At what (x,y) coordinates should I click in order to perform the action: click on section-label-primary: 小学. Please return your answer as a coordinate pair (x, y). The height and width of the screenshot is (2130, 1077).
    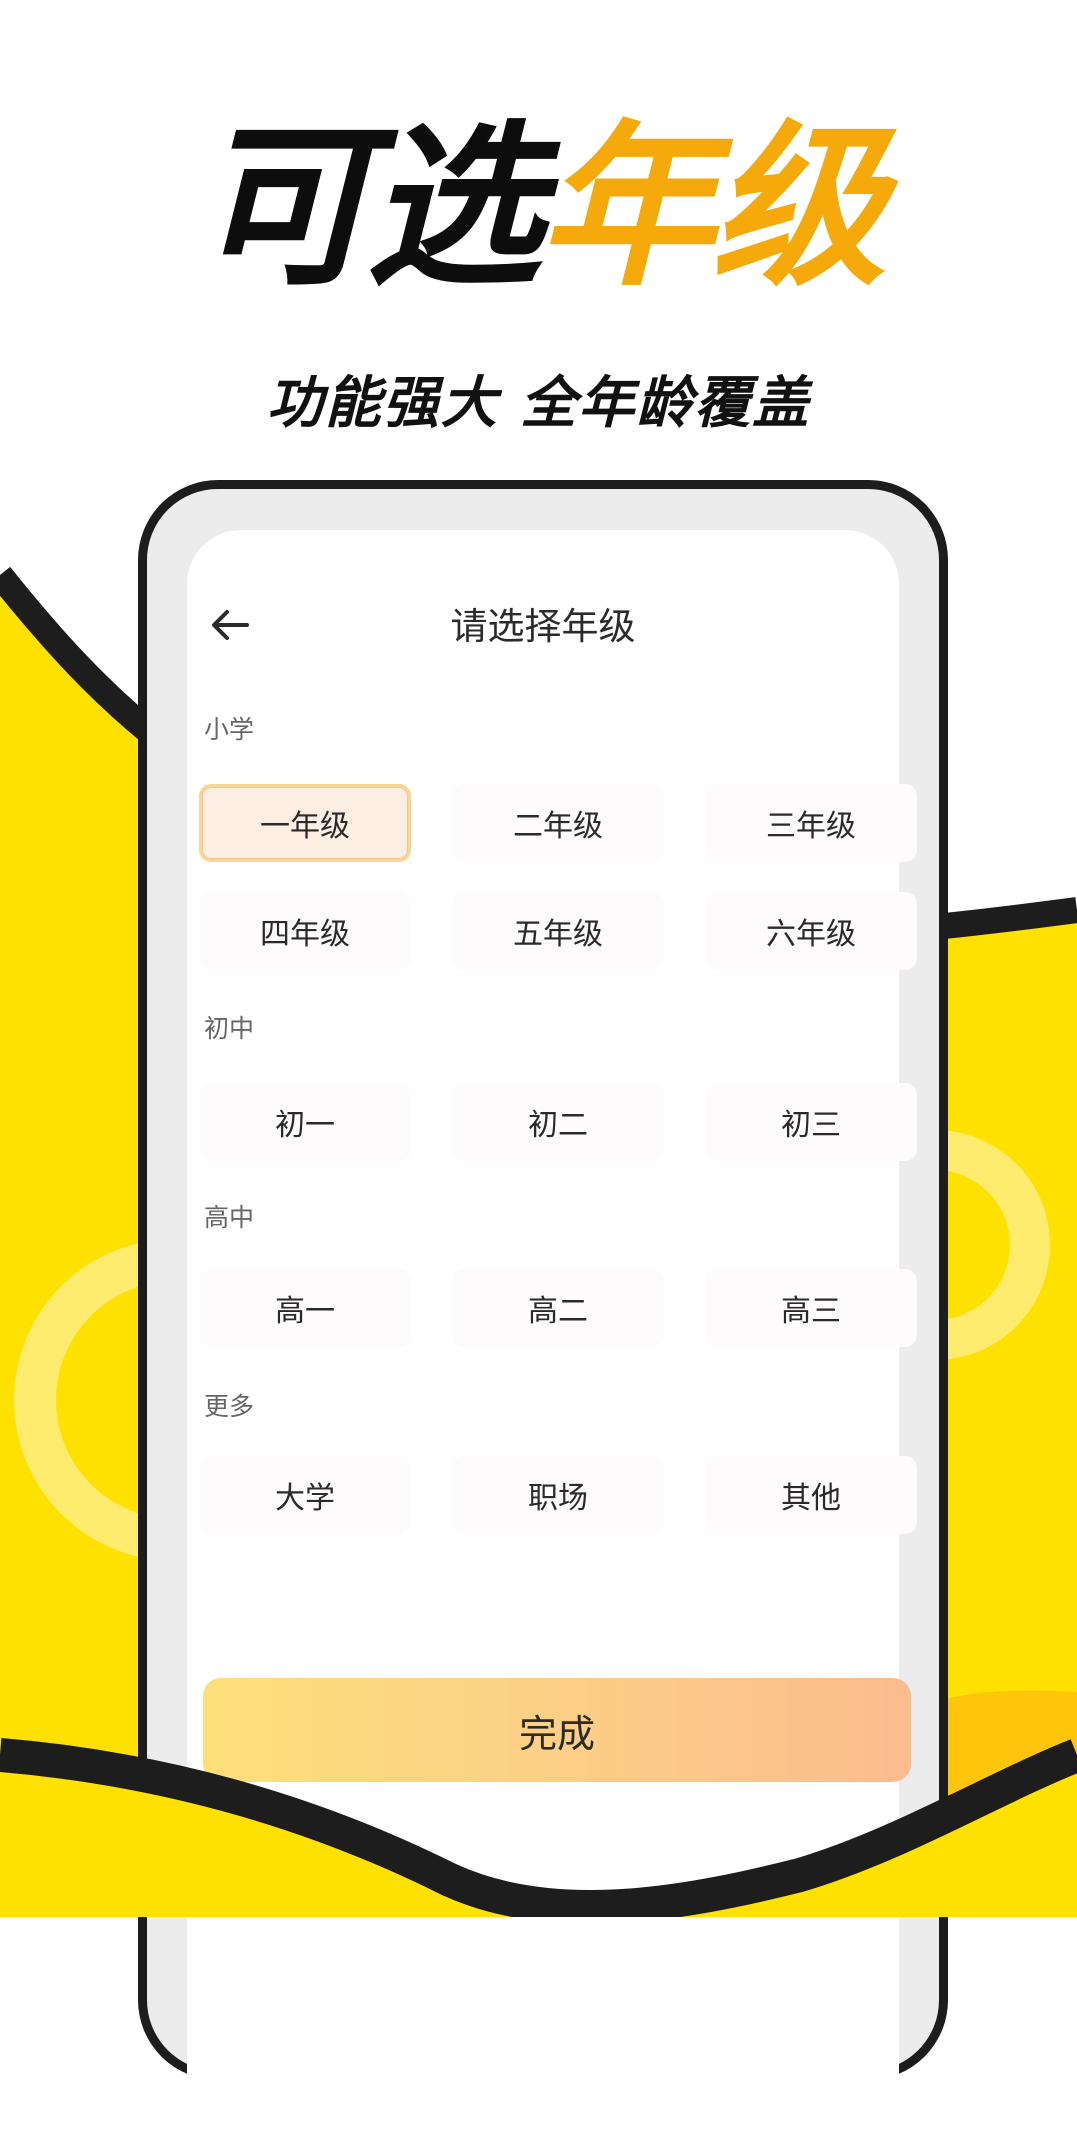
    Looking at the image, I should click on (229, 729).